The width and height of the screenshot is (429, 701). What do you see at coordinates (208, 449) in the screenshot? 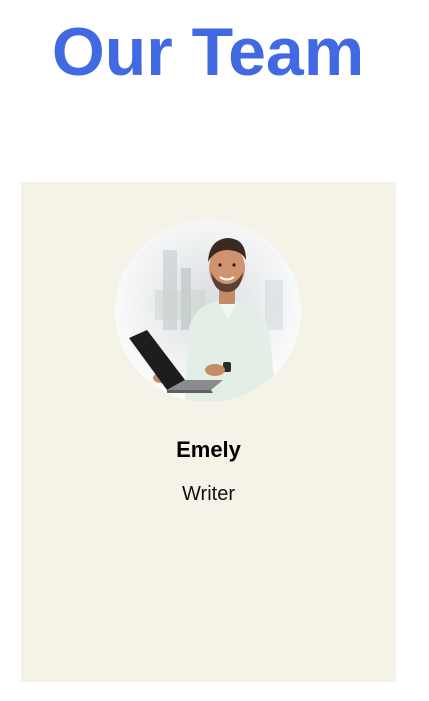
I see `member-name: Emely` at bounding box center [208, 449].